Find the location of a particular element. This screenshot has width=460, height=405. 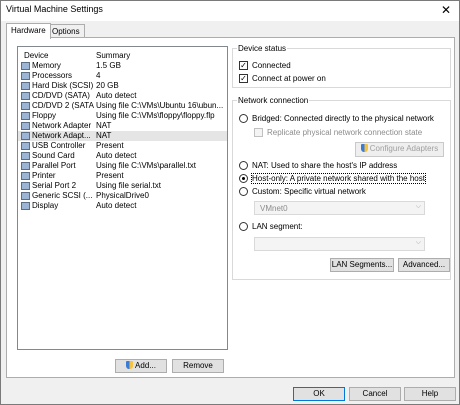

network-connection-legend: Network connection is located at coordinates (273, 100).